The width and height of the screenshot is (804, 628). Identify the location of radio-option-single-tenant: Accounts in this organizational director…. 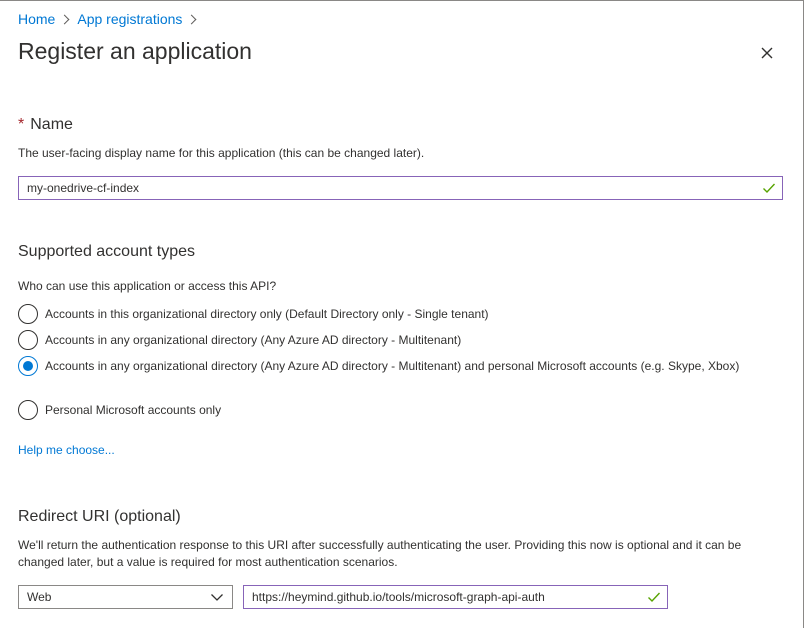
(396, 314).